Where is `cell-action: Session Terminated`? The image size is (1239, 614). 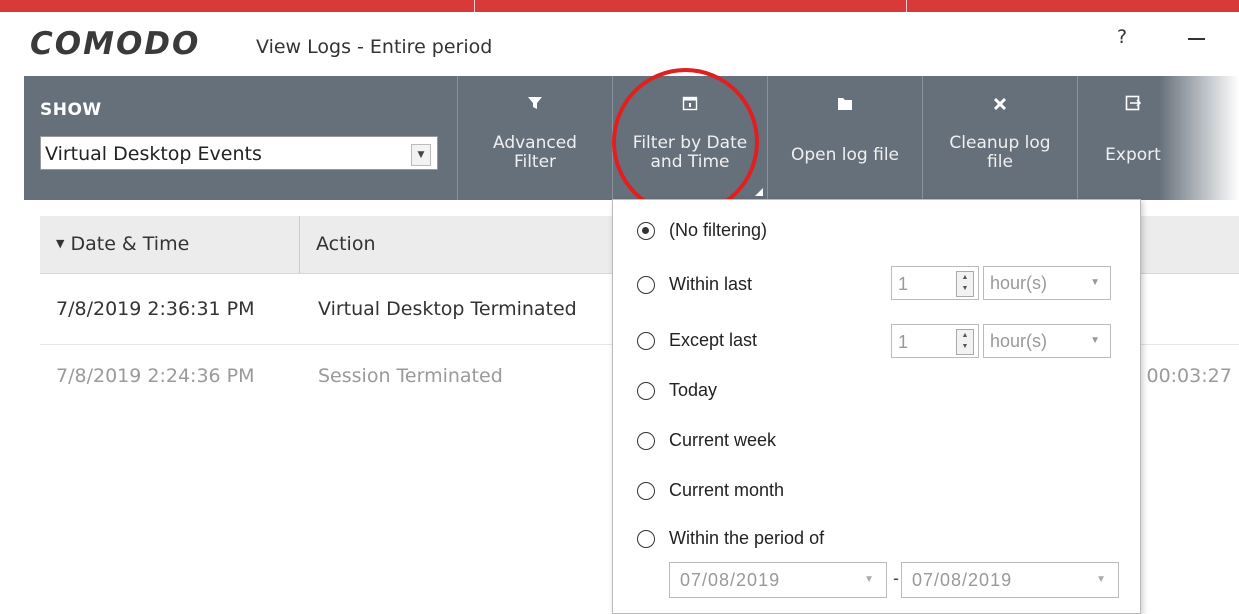 cell-action: Session Terminated is located at coordinates (410, 376).